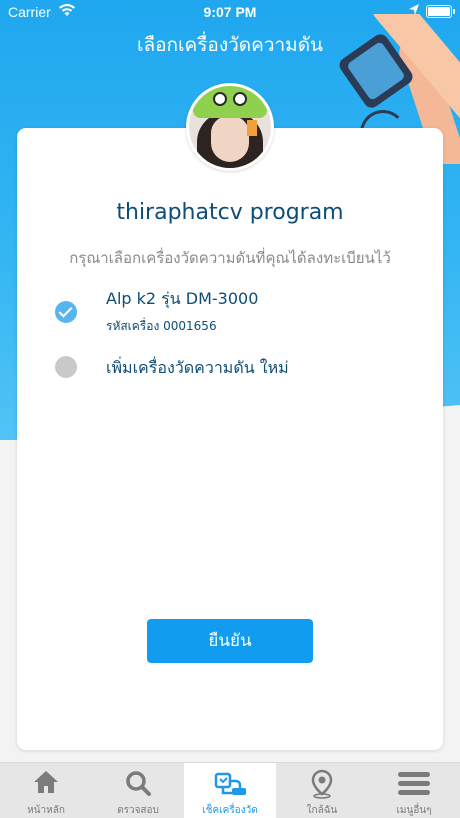 The image size is (460, 818). What do you see at coordinates (46, 782) in the screenshot?
I see `home-icon` at bounding box center [46, 782].